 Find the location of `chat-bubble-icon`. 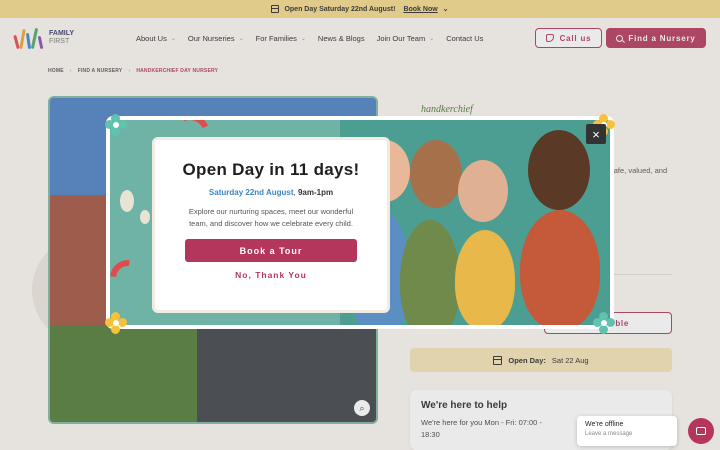

chat-bubble-icon is located at coordinates (701, 431).